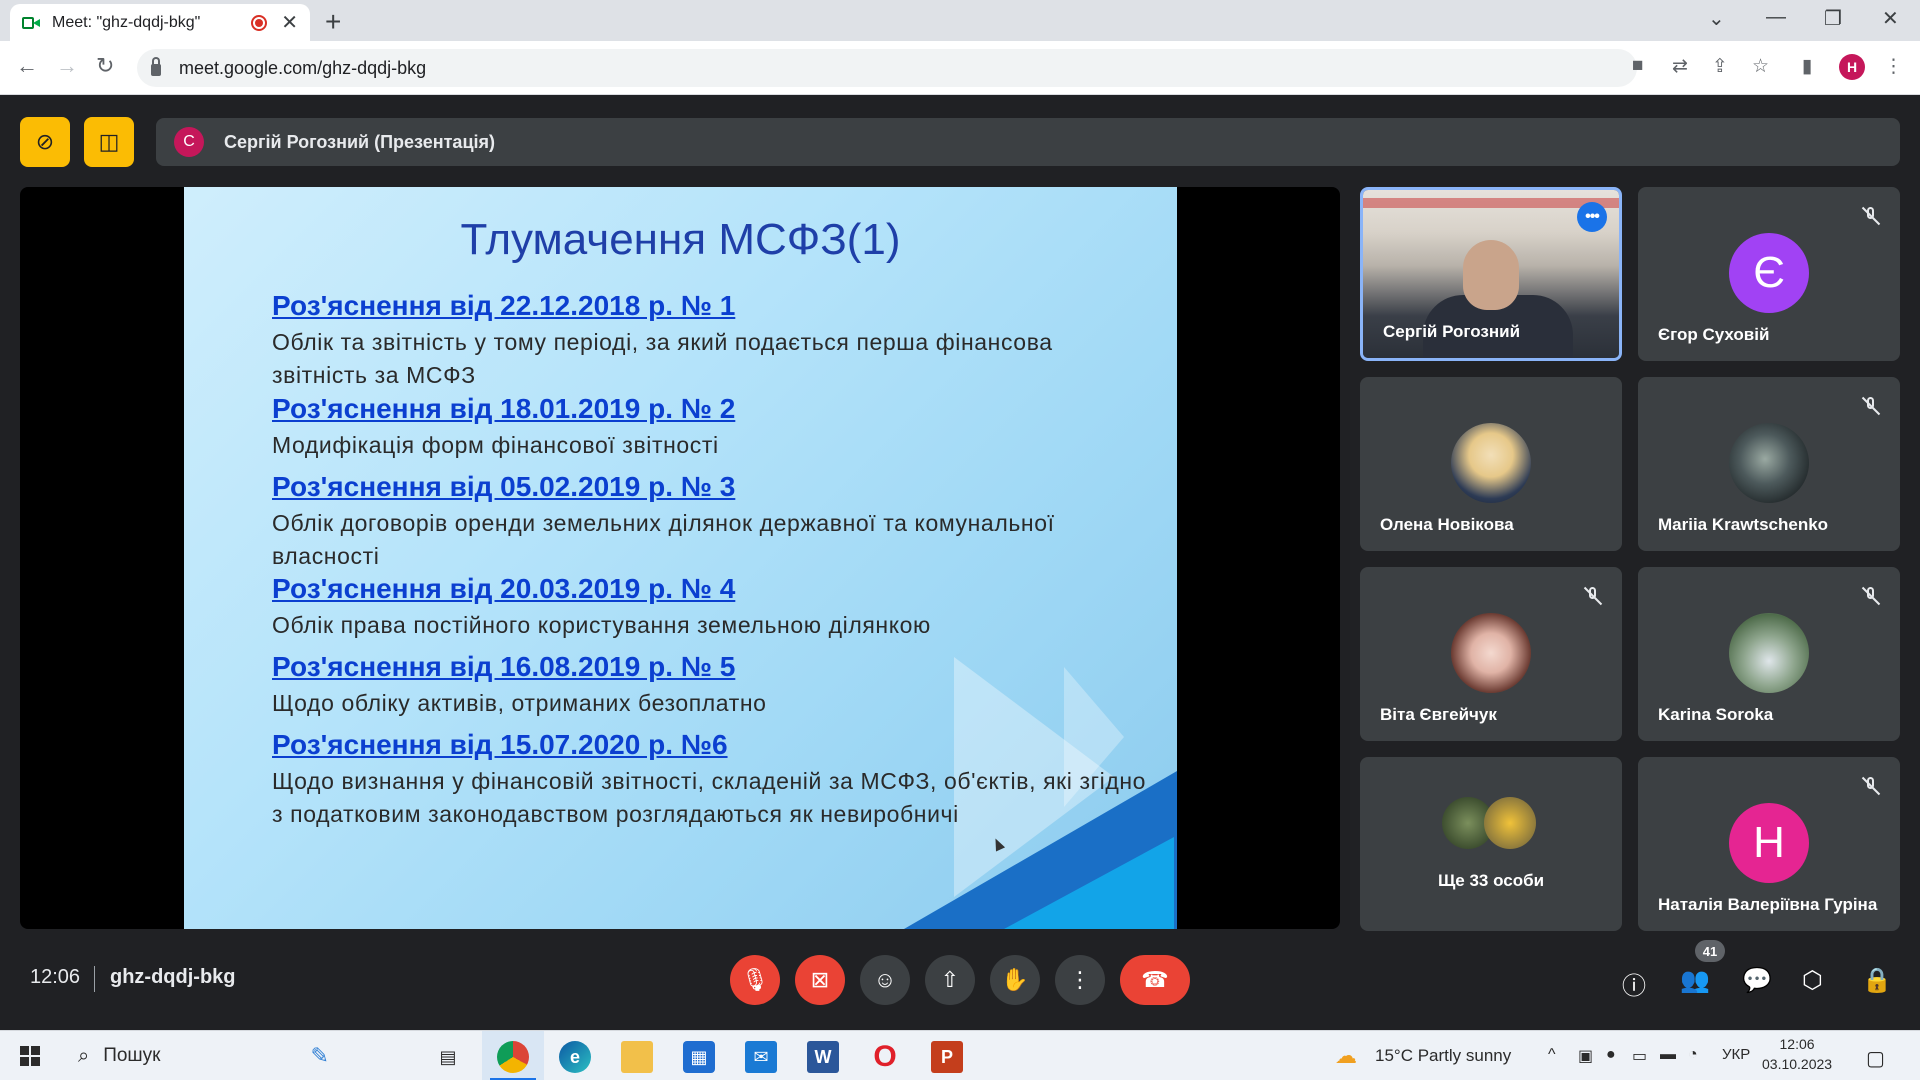  Describe the element at coordinates (126, 22) in the screenshot. I see `tab-title: Meet: "ghz-dqdj-bkg"` at that location.